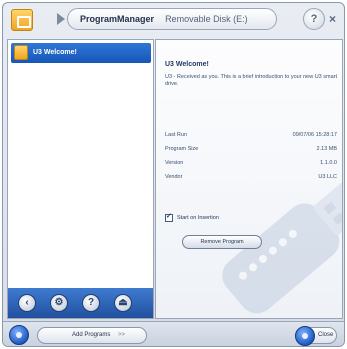  Describe the element at coordinates (174, 177) in the screenshot. I see `info-key: Vendor` at that location.